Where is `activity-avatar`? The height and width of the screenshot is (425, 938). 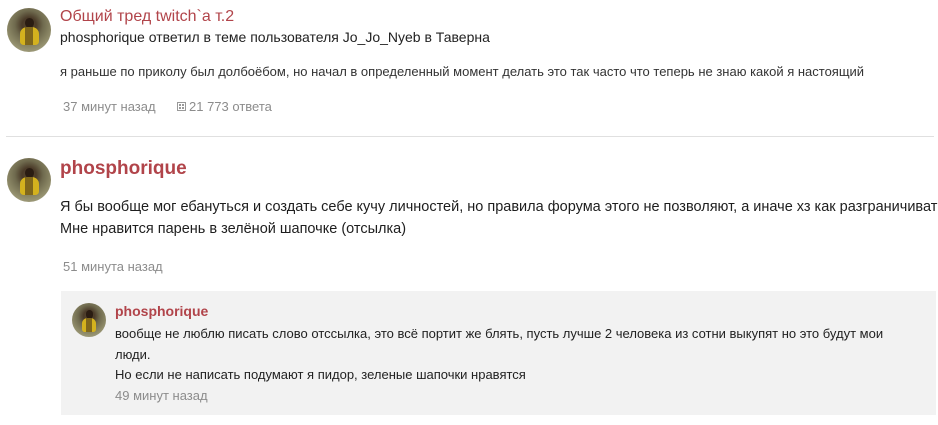 activity-avatar is located at coordinates (29, 30).